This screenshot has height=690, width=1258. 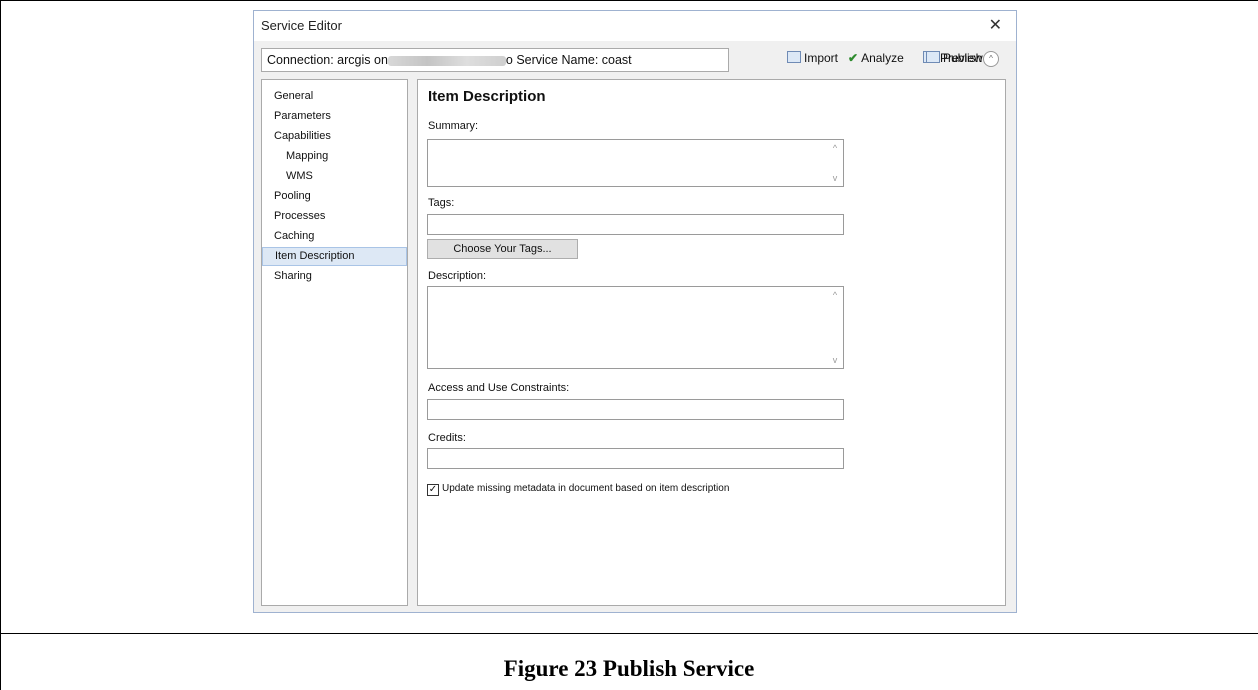 What do you see at coordinates (991, 59) in the screenshot?
I see `collapse-icon: ^` at bounding box center [991, 59].